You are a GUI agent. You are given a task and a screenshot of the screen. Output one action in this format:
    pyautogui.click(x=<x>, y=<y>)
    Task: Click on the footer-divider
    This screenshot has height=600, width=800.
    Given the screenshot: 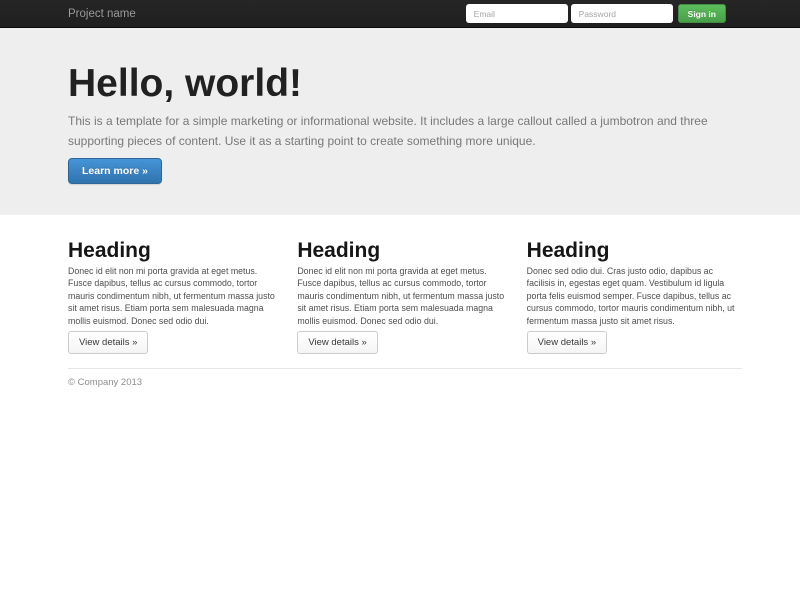 What is the action you would take?
    pyautogui.click(x=405, y=369)
    